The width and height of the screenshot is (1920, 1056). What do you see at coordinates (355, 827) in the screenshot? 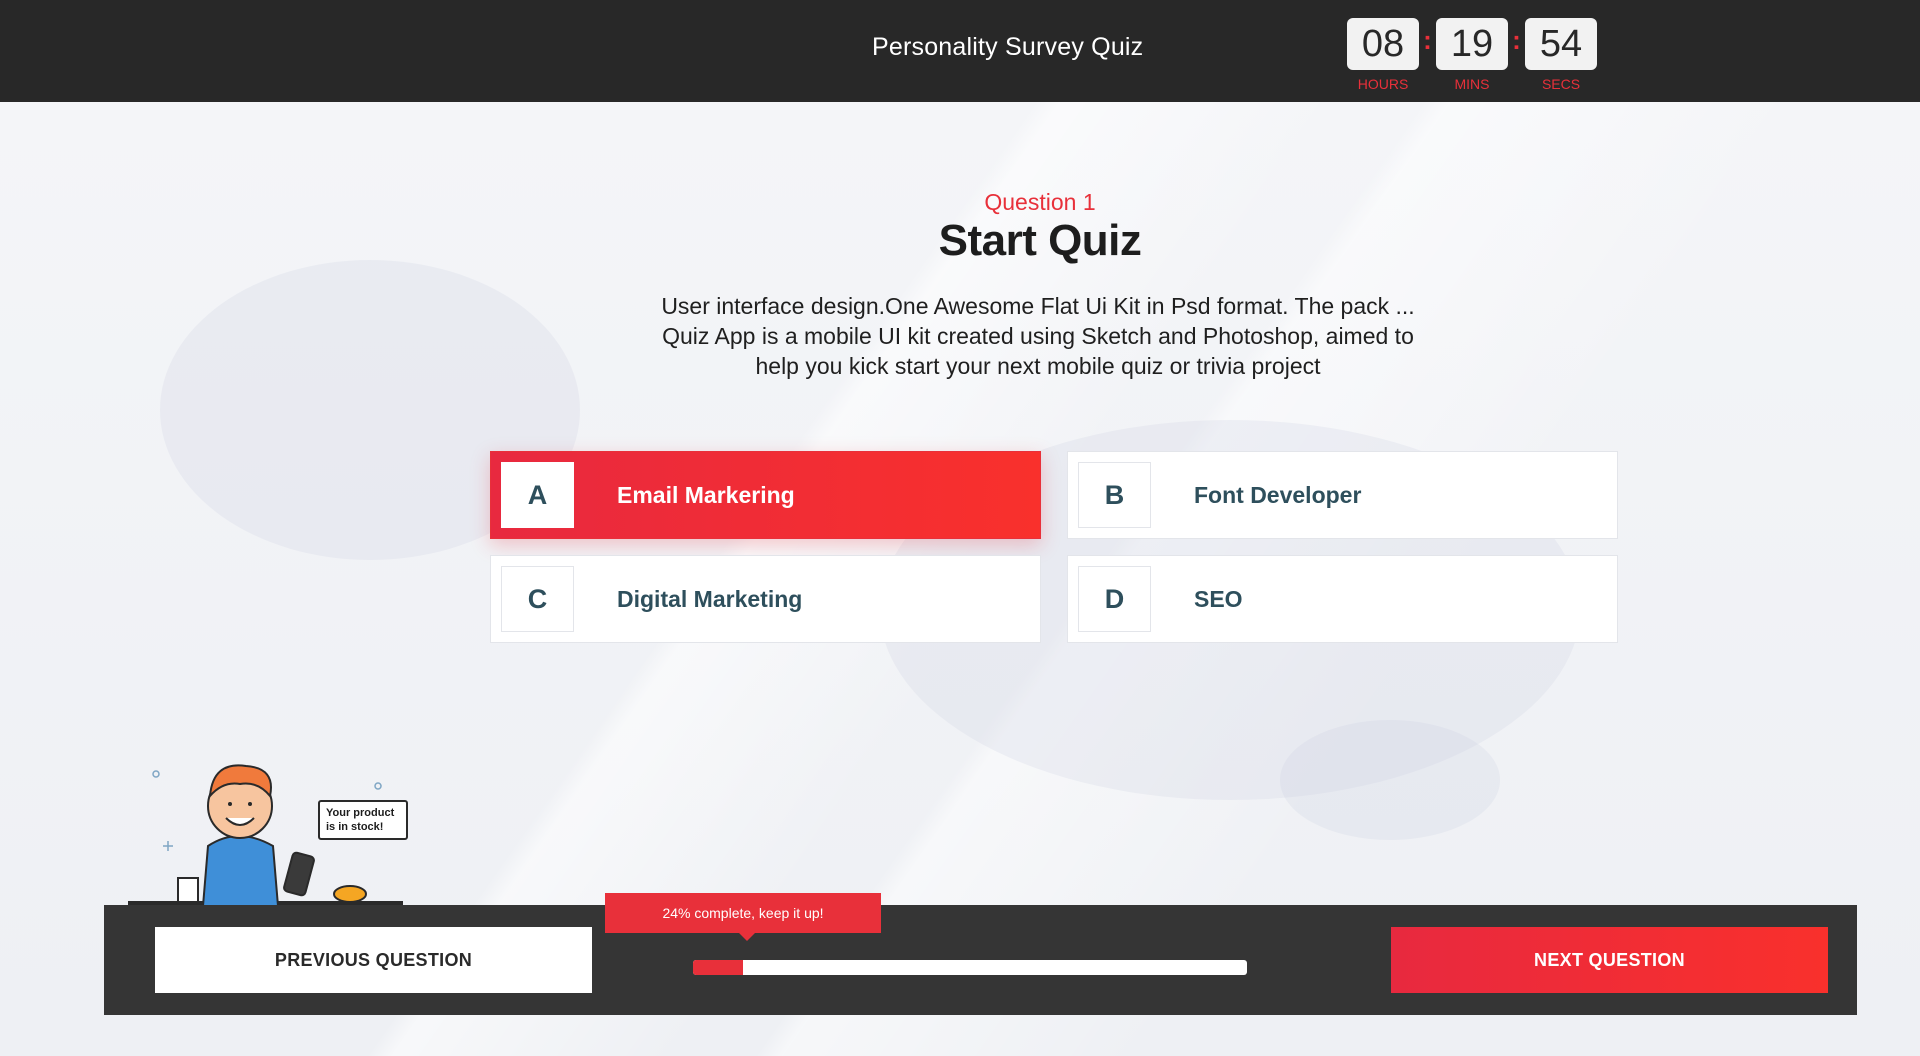
I see `speech-line: is in stock!` at bounding box center [355, 827].